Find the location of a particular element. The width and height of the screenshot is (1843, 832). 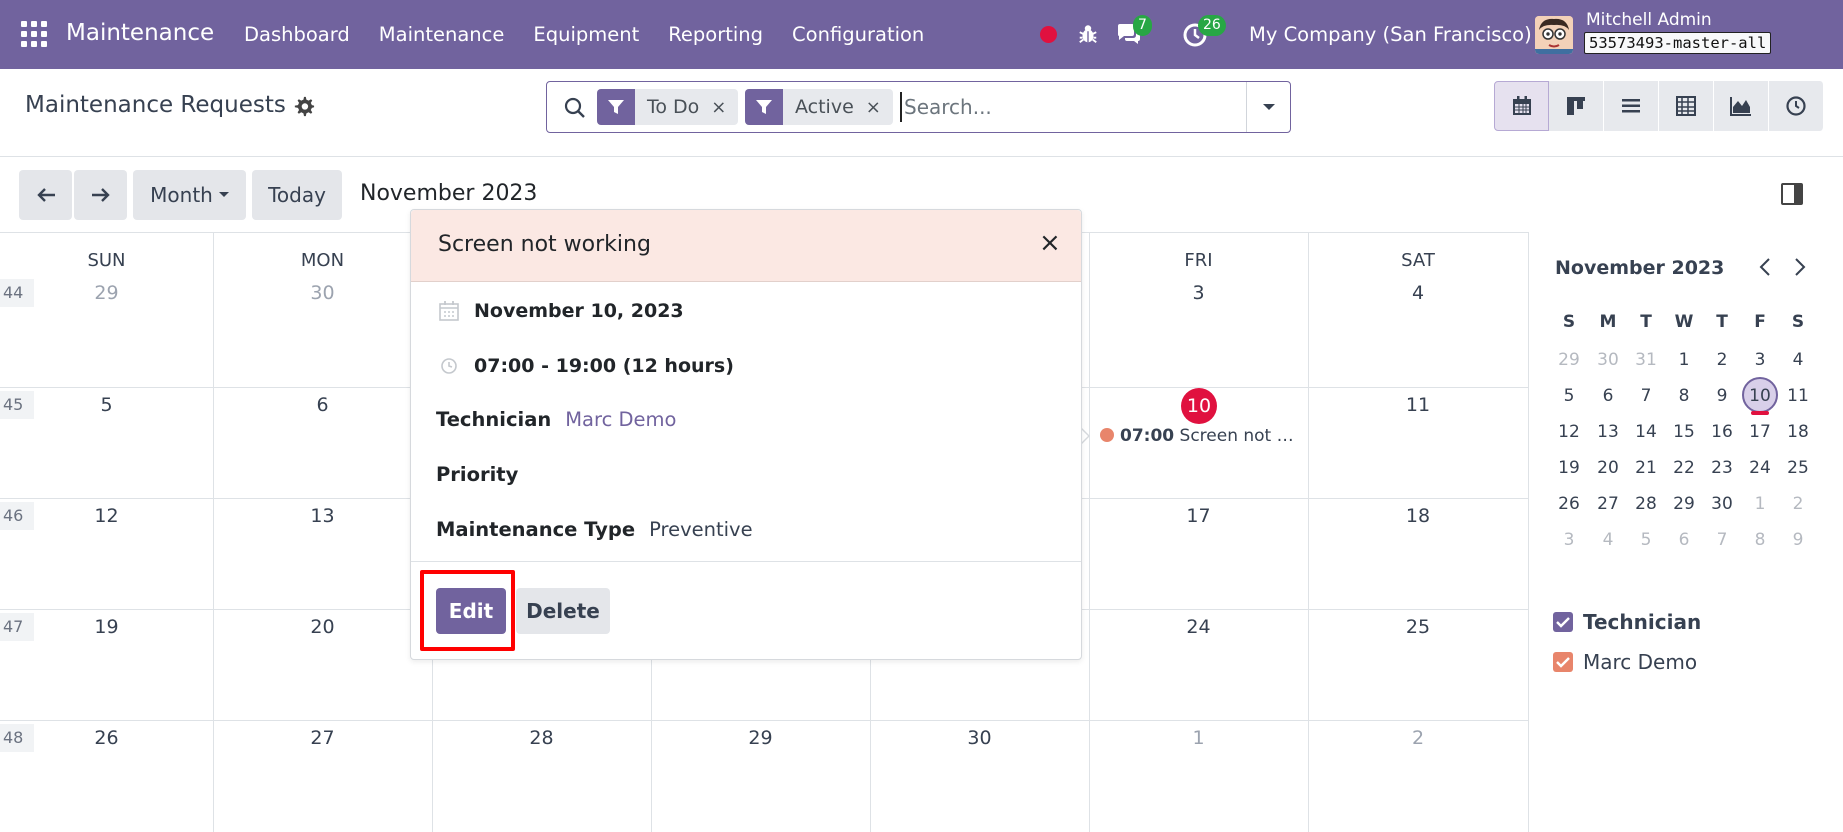

day-number: 20 is located at coordinates (323, 627).